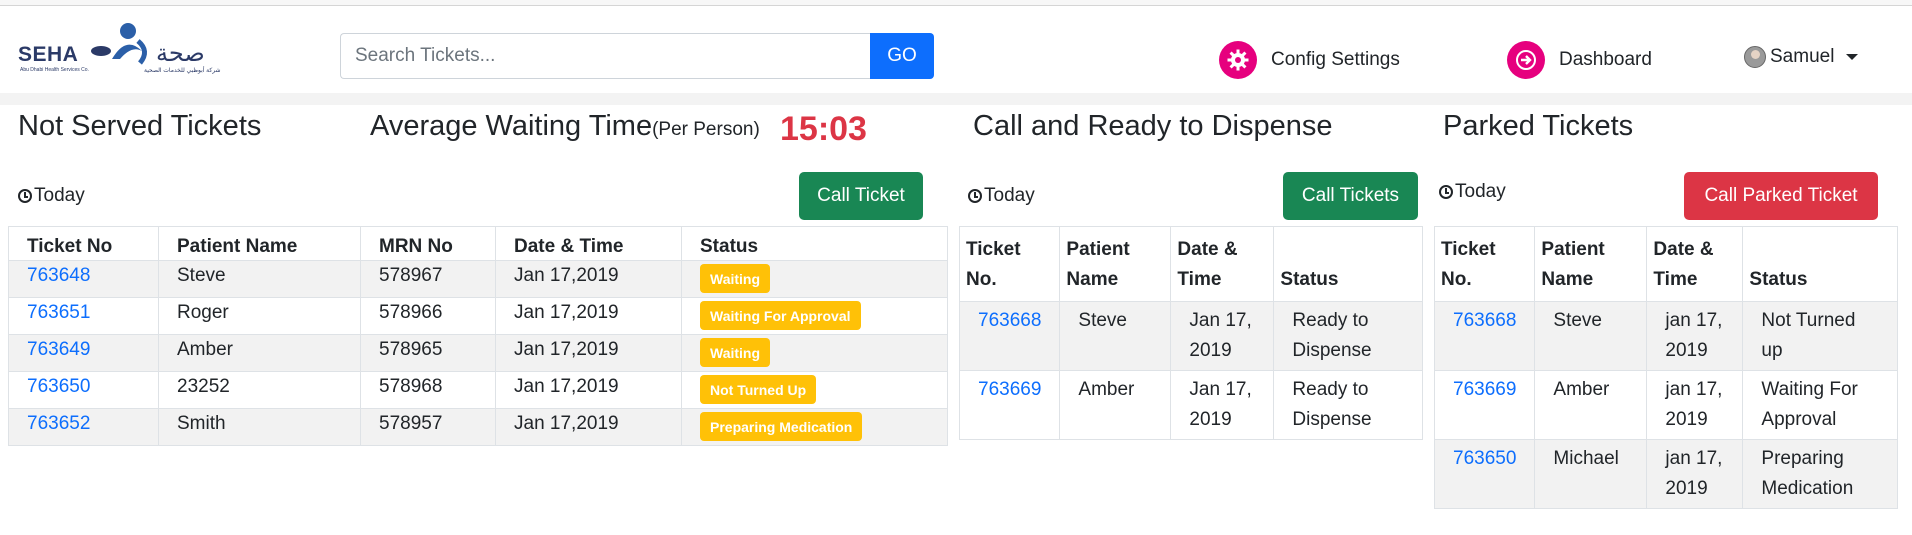 Image resolution: width=1912 pixels, height=535 pixels. Describe the element at coordinates (58, 349) in the screenshot. I see `ticket-link: 763649` at that location.